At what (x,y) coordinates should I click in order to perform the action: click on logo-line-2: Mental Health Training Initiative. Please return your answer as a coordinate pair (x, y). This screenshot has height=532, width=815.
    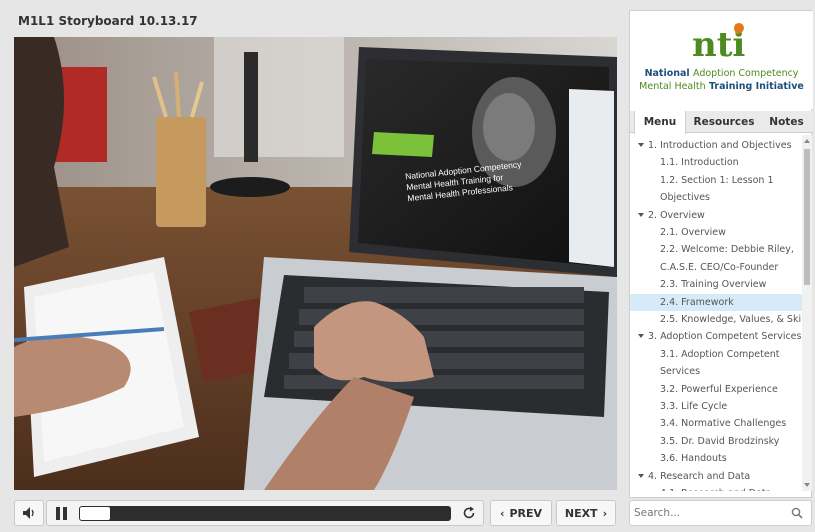
    Looking at the image, I should click on (721, 86).